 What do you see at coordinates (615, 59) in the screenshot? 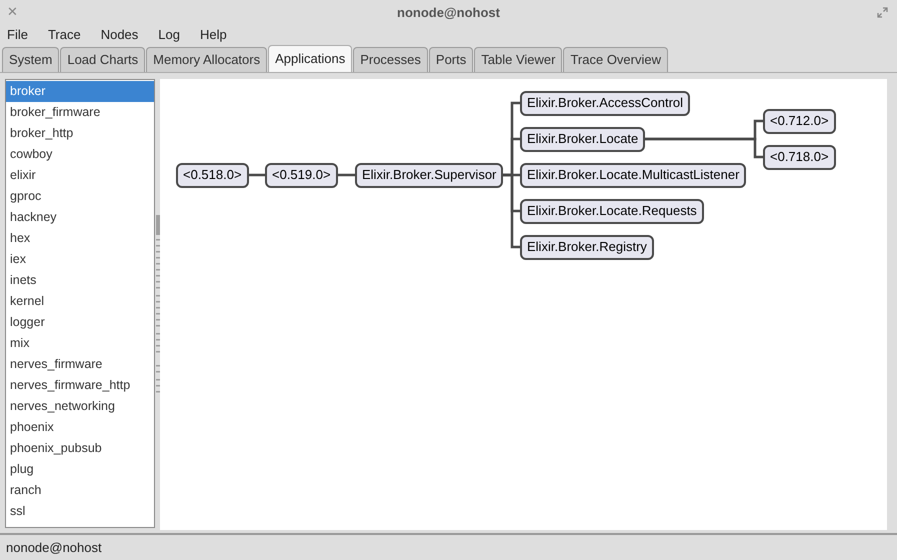
I see `tab: Trace Overview` at bounding box center [615, 59].